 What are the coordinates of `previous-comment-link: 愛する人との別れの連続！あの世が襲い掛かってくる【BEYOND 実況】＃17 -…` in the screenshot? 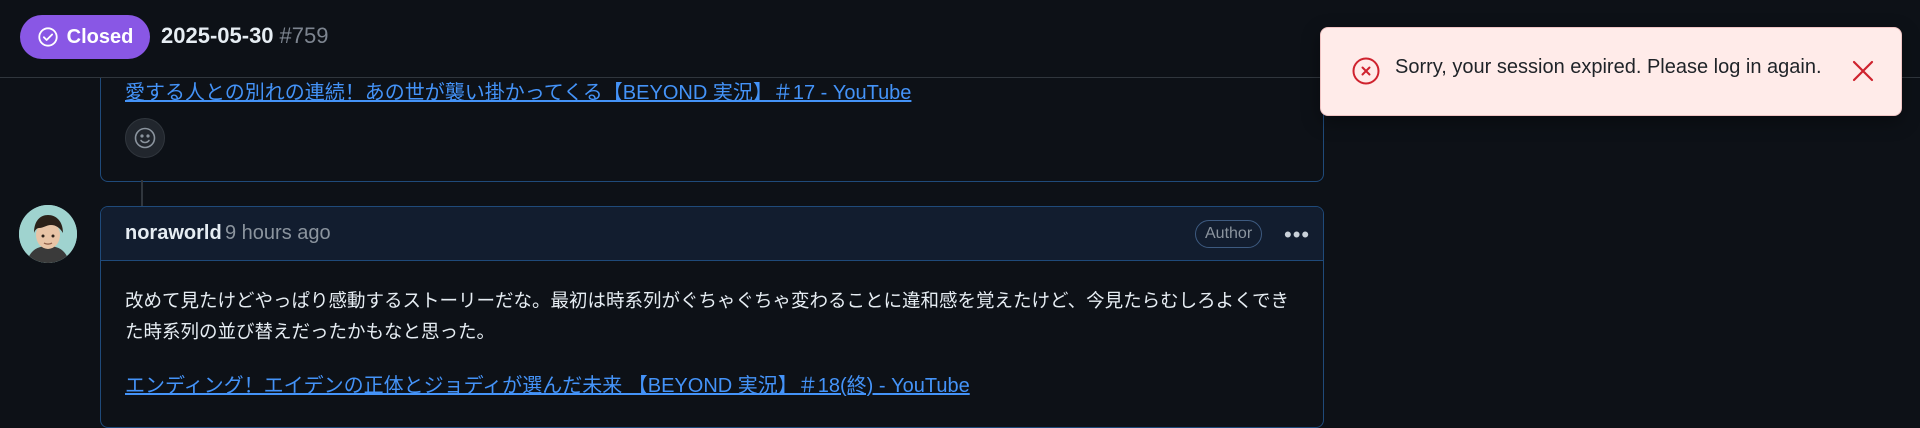 It's located at (518, 90).